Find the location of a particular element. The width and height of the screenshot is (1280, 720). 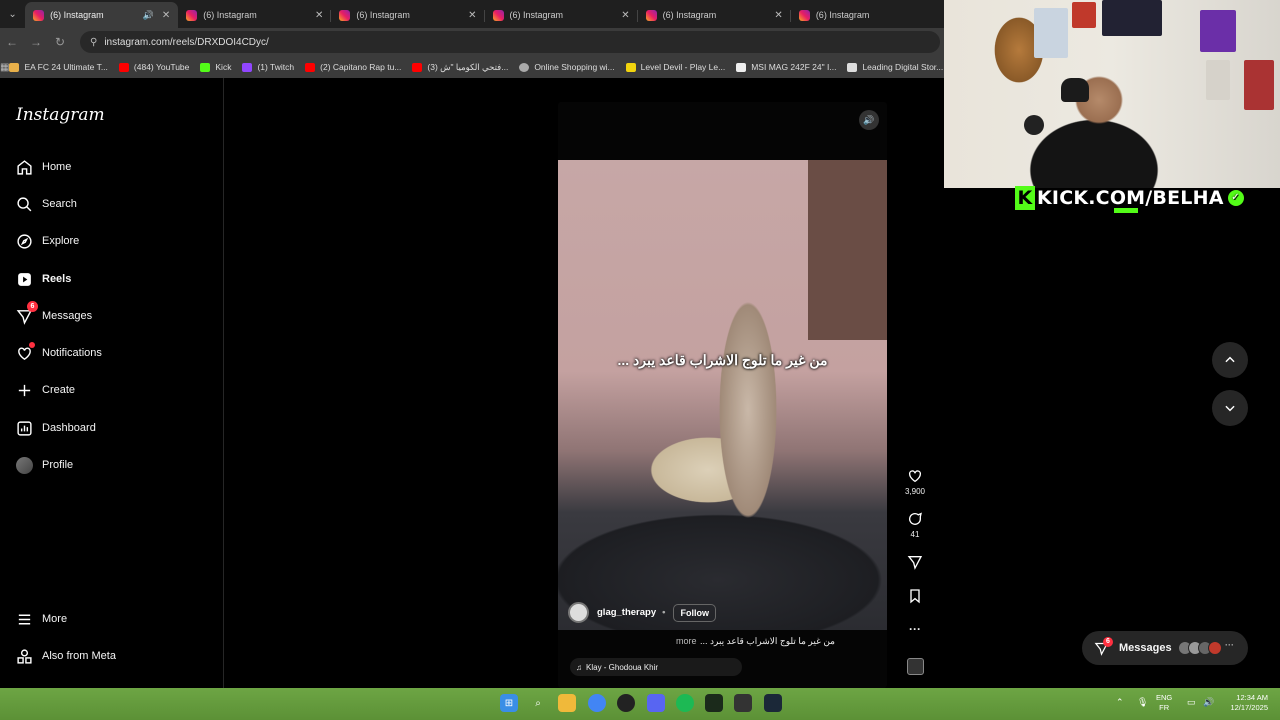

discord-icon is located at coordinates (656, 703).